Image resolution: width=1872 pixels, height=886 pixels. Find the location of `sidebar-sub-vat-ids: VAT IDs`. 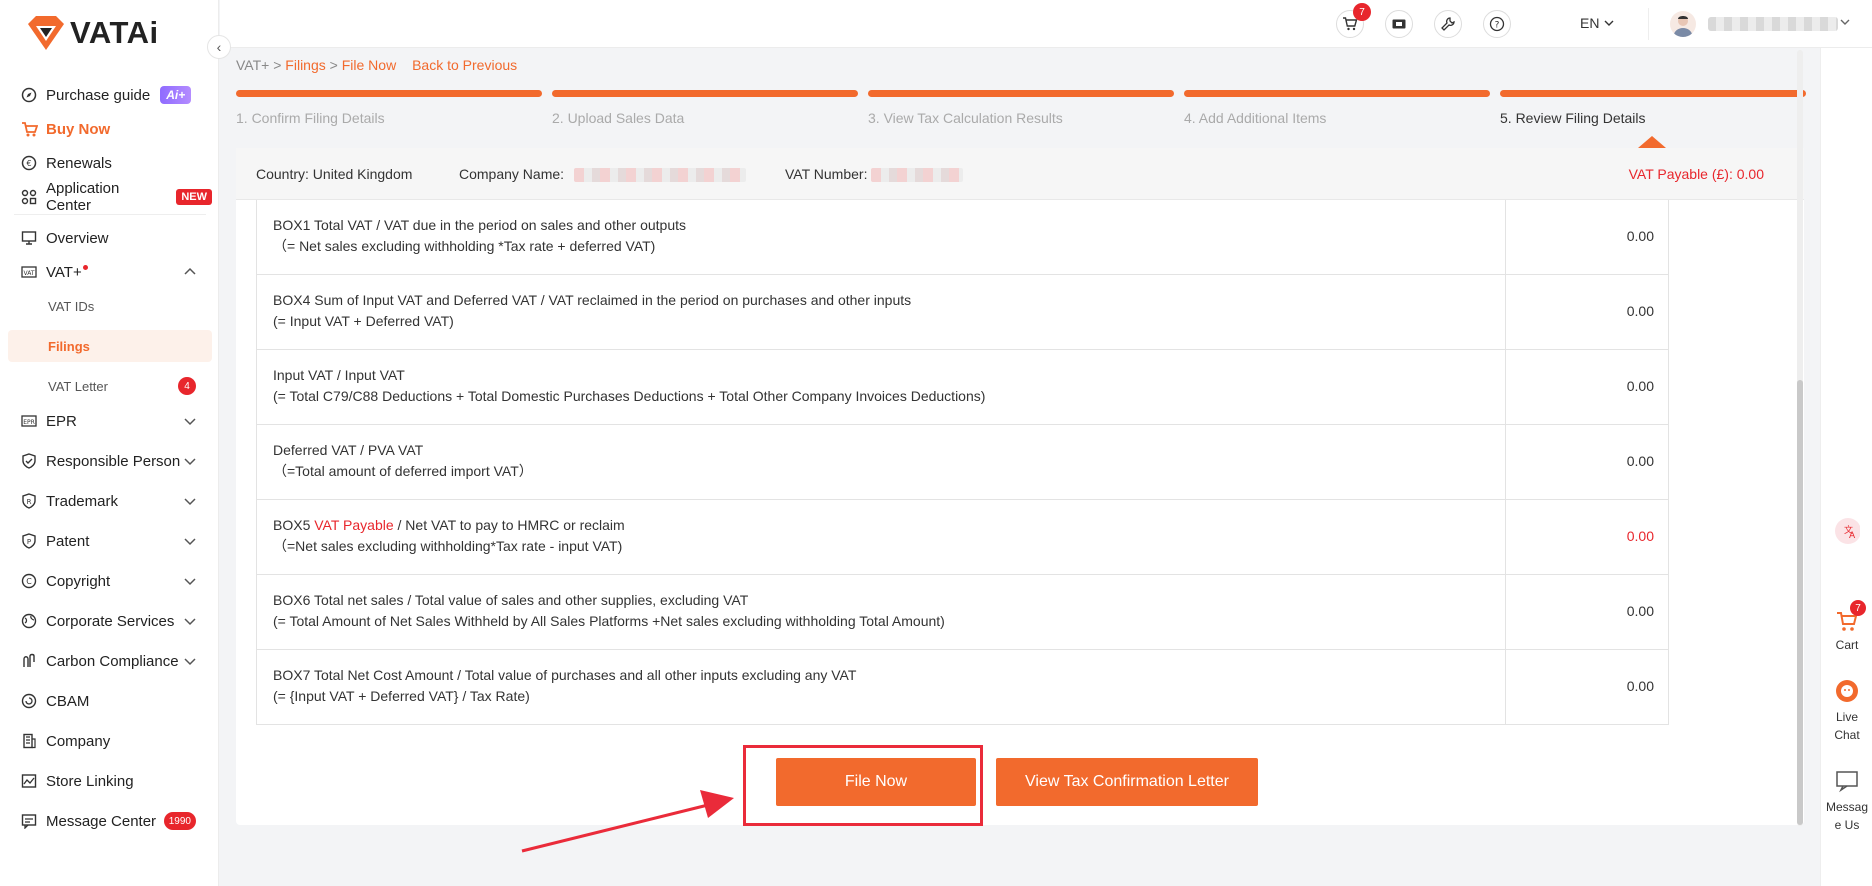

sidebar-sub-vat-ids: VAT IDs is located at coordinates (110, 306).